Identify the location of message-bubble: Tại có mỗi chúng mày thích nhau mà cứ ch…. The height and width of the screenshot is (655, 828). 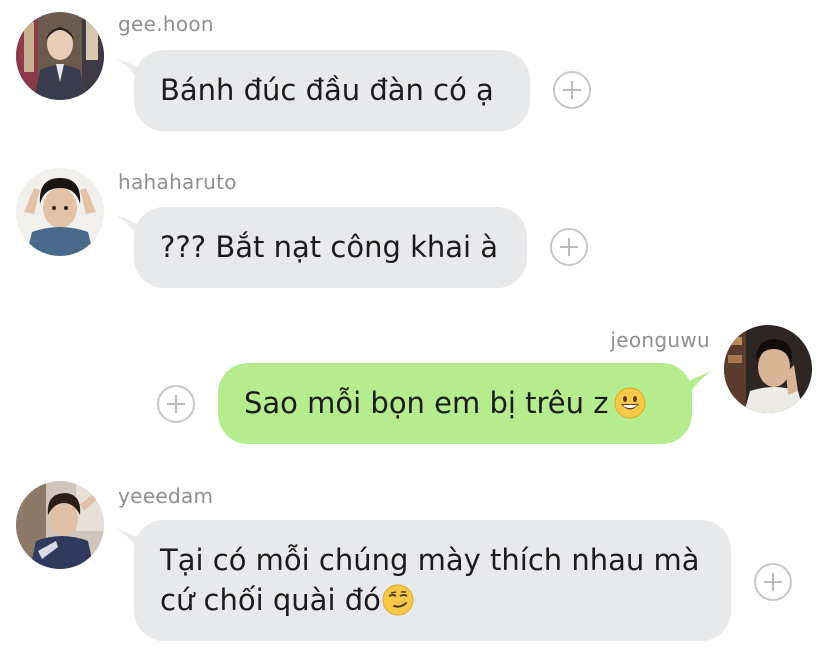
(432, 580).